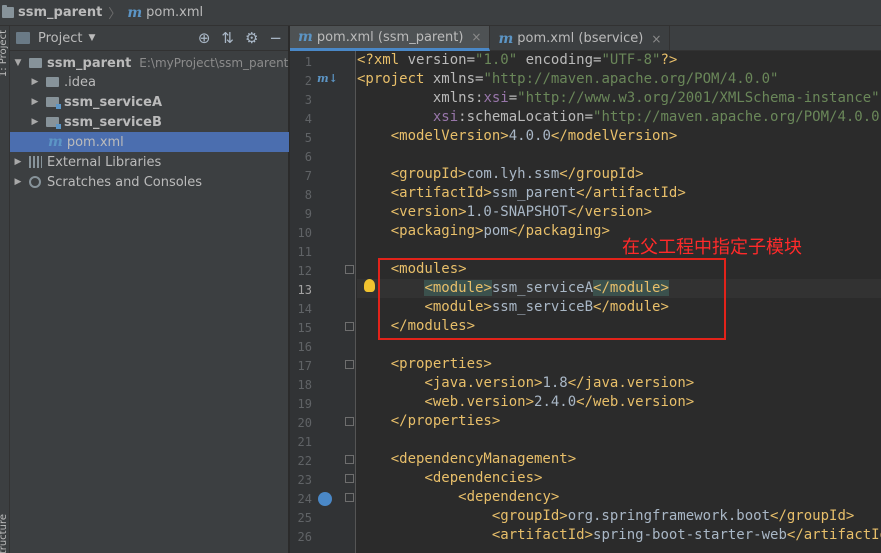  What do you see at coordinates (304, 499) in the screenshot?
I see `line-number: 24` at bounding box center [304, 499].